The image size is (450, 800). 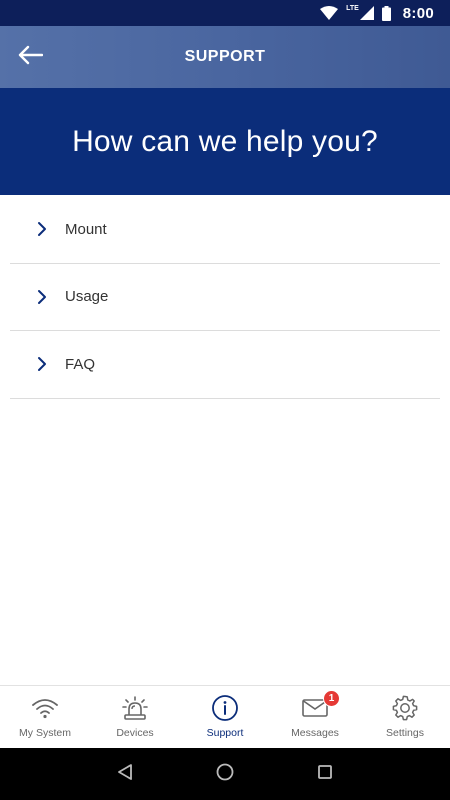 I want to click on back-arrow-icon, so click(x=30, y=57).